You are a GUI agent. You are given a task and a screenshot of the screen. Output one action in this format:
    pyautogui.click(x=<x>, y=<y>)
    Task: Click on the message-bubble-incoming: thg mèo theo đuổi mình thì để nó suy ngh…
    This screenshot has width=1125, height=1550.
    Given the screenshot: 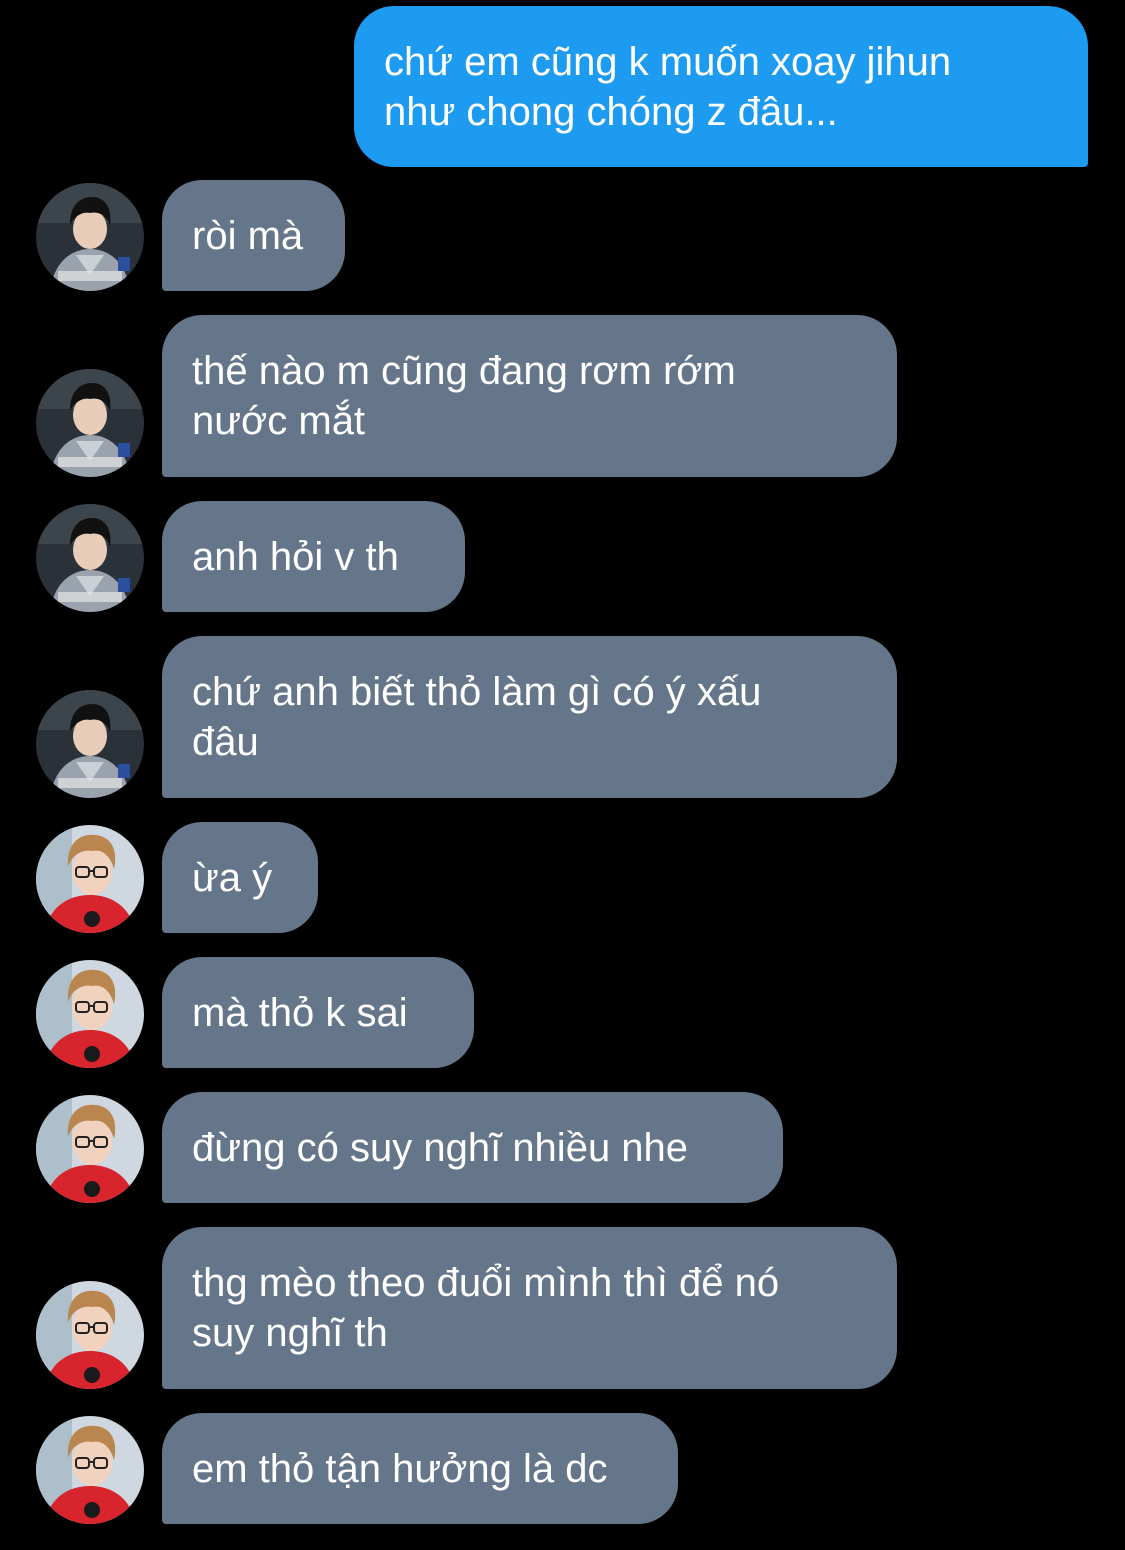 What is the action you would take?
    pyautogui.click(x=529, y=1308)
    